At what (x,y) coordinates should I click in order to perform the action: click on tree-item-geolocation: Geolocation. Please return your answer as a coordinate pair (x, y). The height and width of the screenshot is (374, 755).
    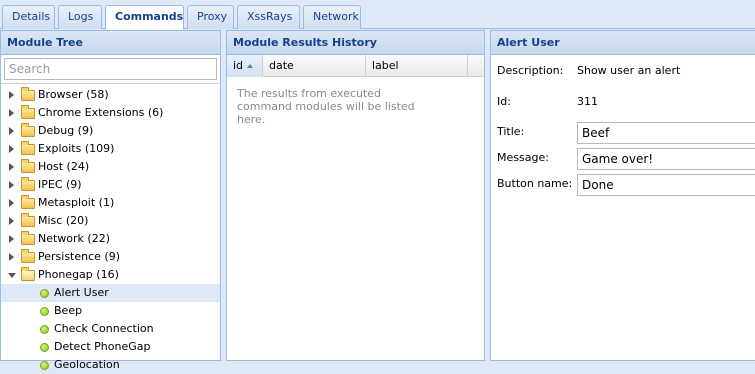
    Looking at the image, I should click on (110, 365).